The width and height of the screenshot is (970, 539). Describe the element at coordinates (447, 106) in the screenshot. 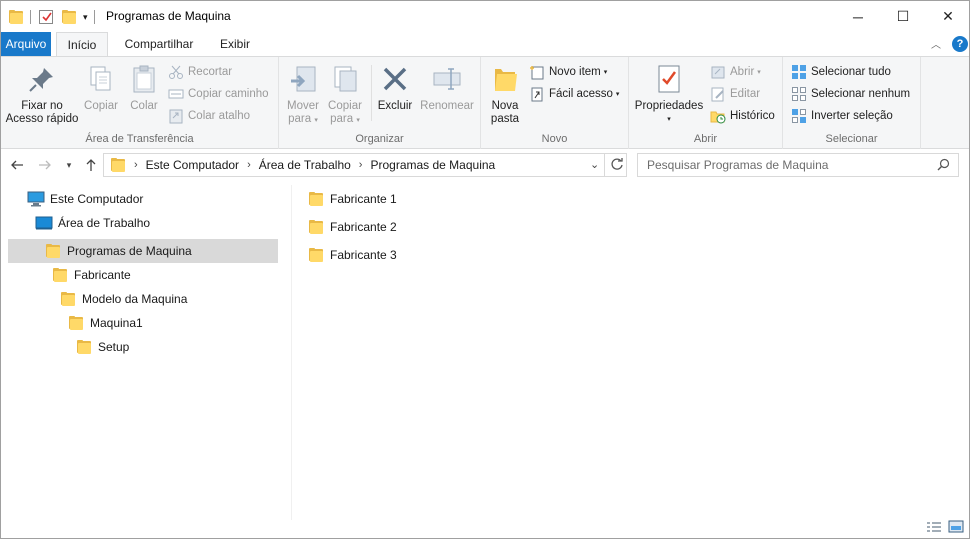

I see `rename-label: Renomear` at that location.